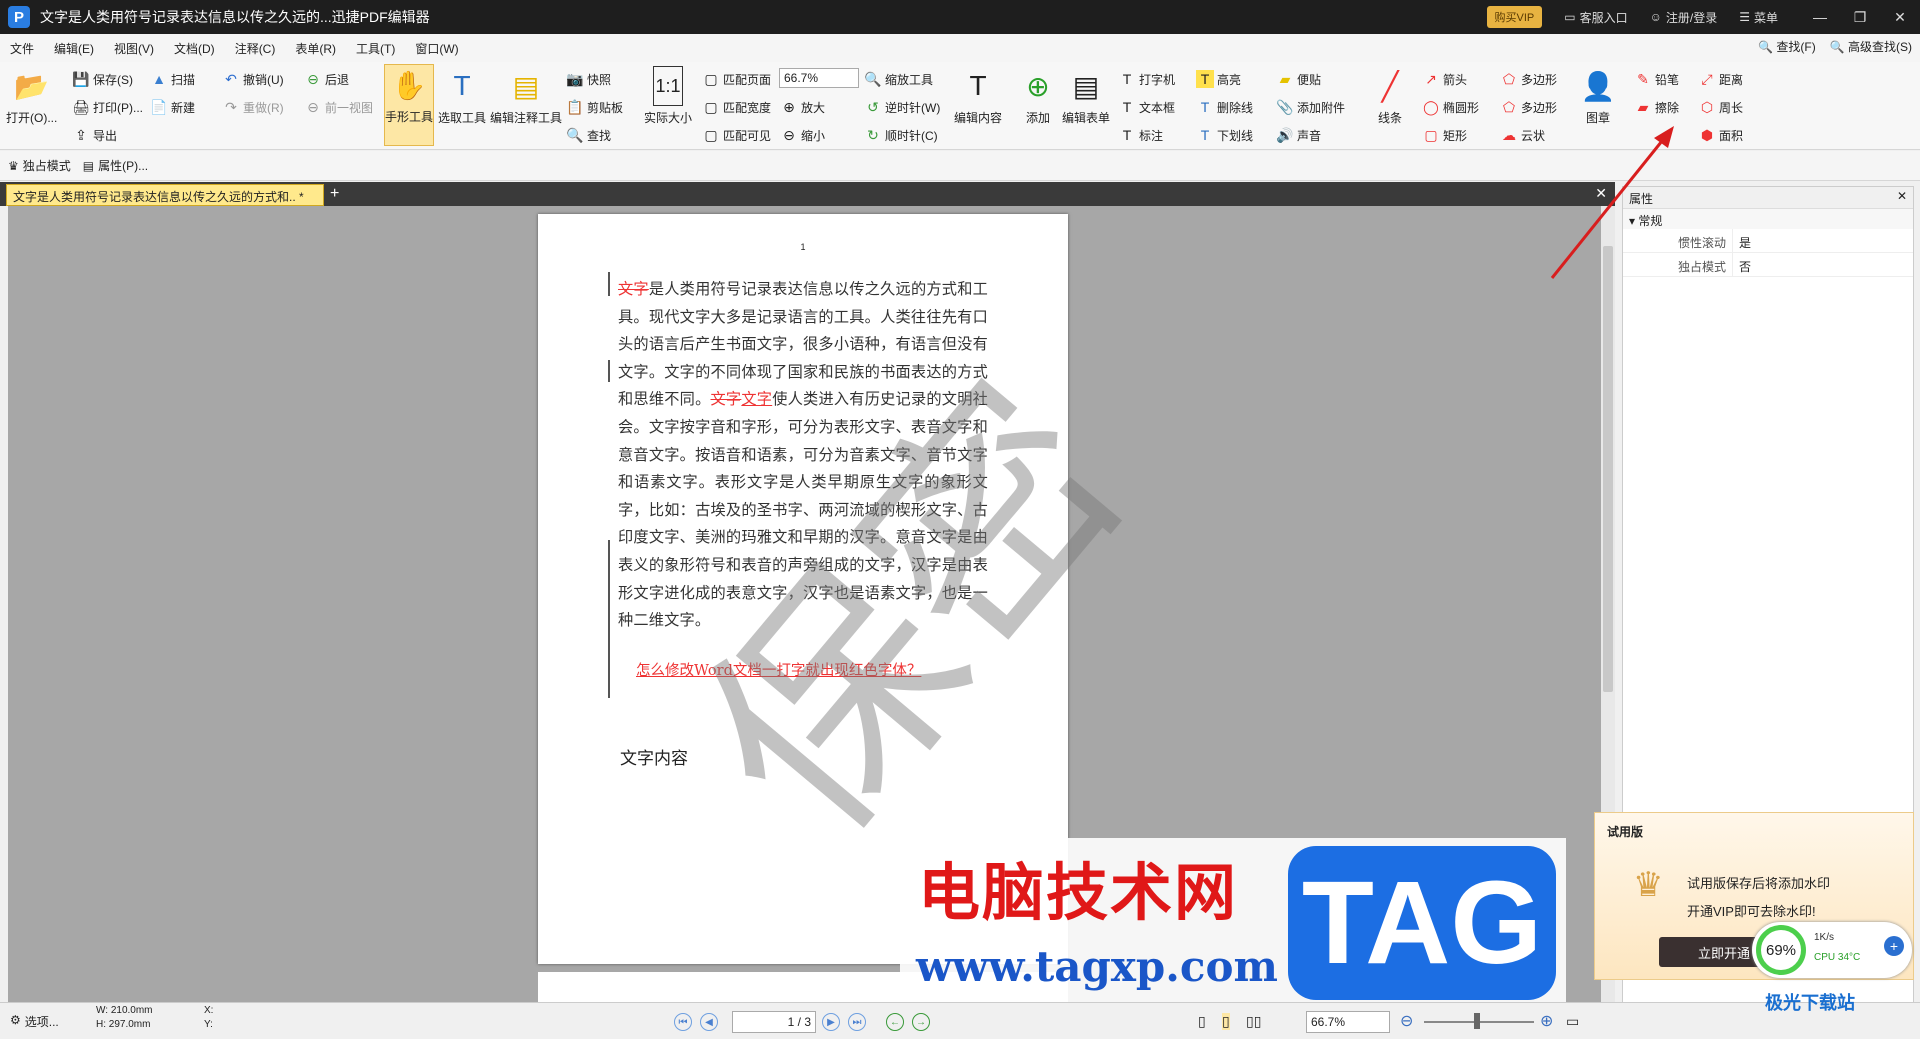  Describe the element at coordinates (22, 48) in the screenshot. I see `menu-file: 文件` at that location.